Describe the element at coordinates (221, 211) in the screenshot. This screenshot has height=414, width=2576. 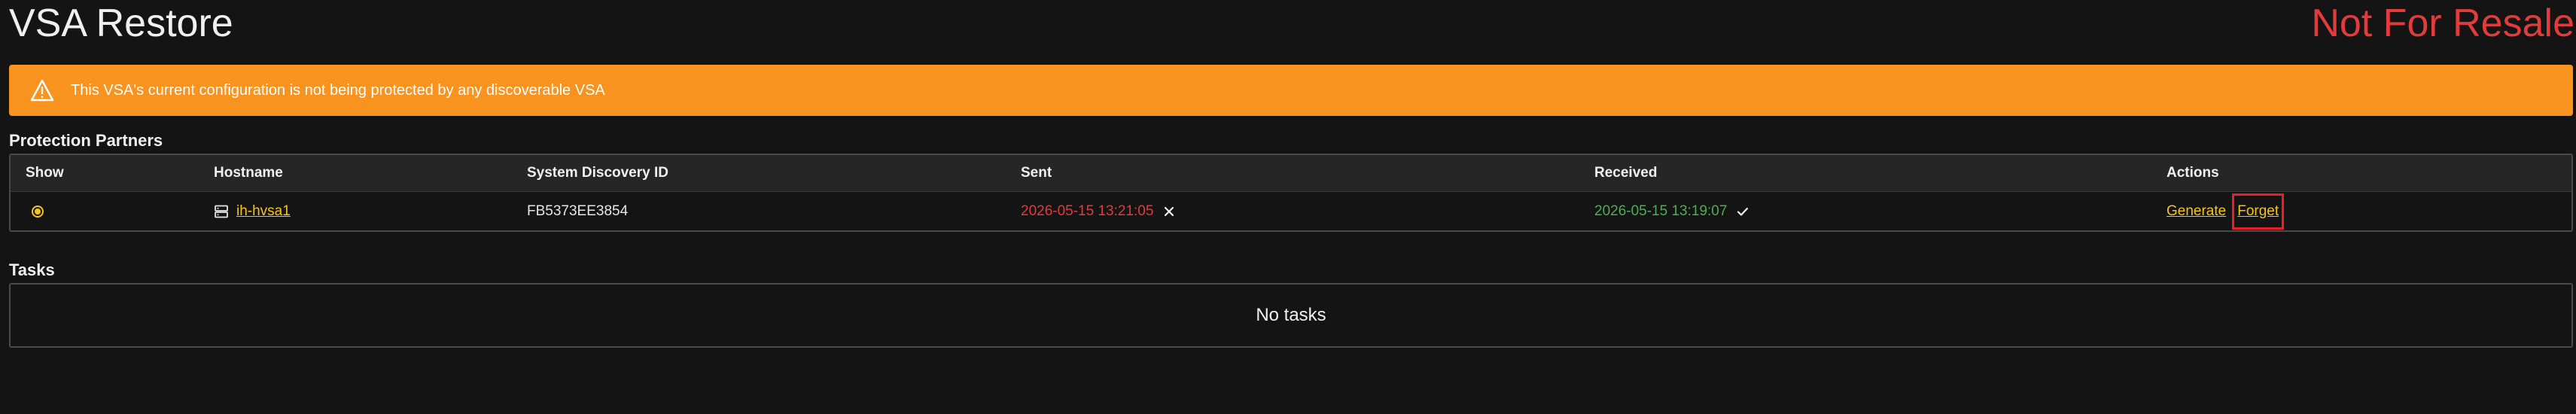
I see `server-icon` at that location.